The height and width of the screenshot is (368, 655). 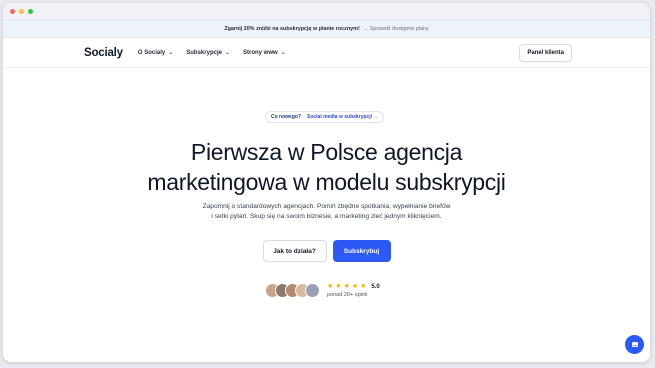 I want to click on rating-score: 5.0, so click(x=375, y=286).